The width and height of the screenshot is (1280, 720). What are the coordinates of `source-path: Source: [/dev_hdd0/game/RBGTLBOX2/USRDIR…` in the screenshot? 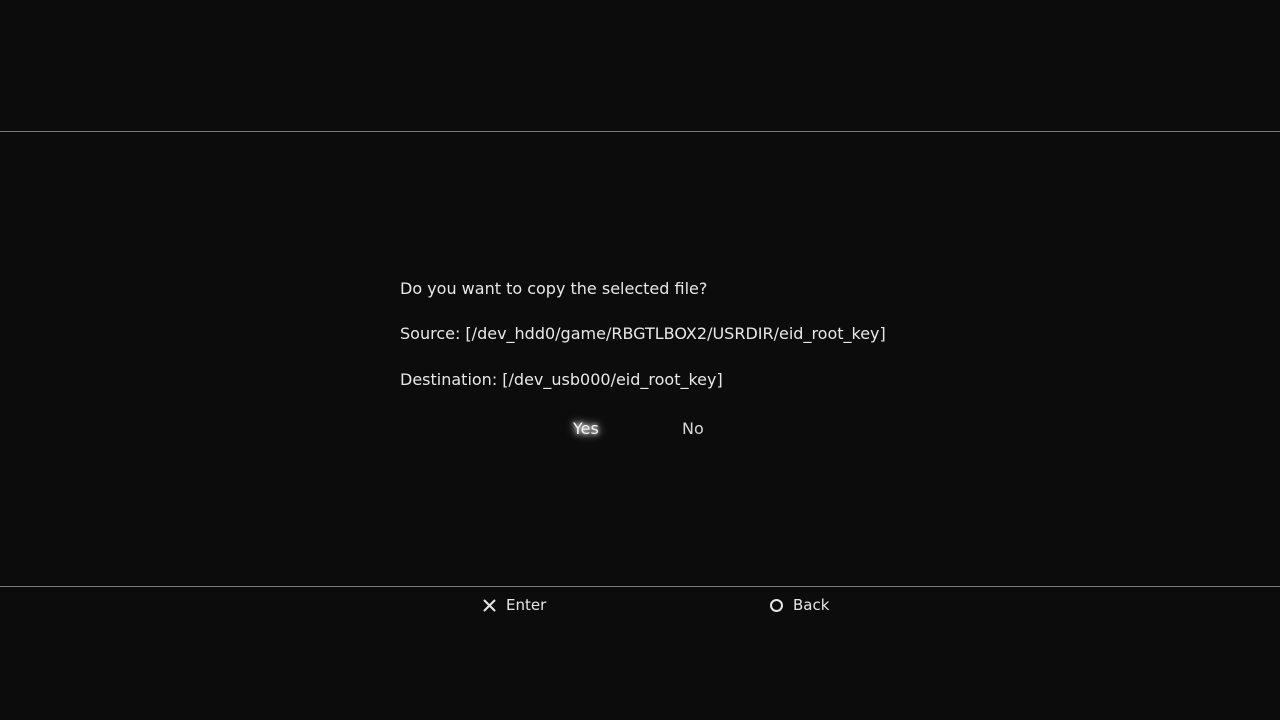 It's located at (643, 333).